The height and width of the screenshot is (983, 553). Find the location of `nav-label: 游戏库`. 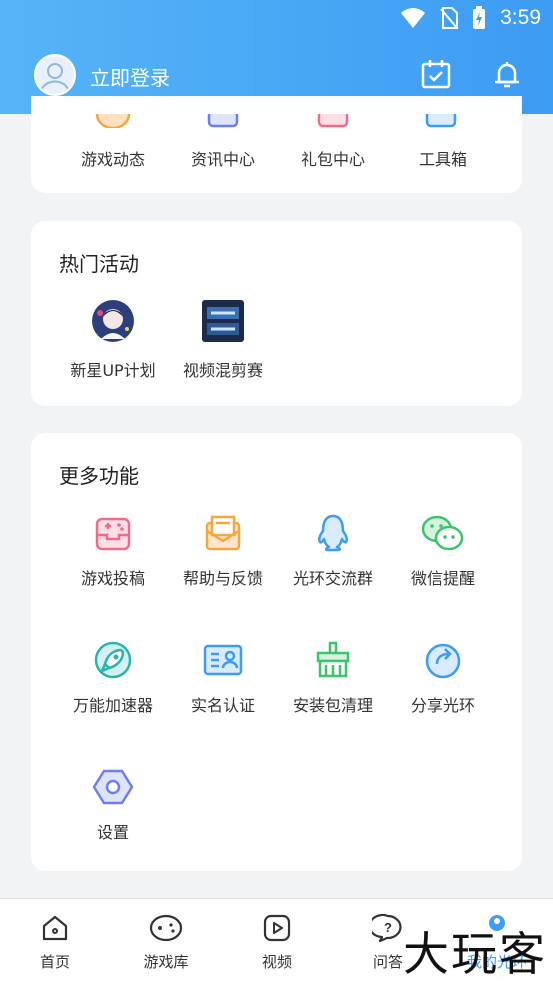

nav-label: 游戏库 is located at coordinates (166, 962).